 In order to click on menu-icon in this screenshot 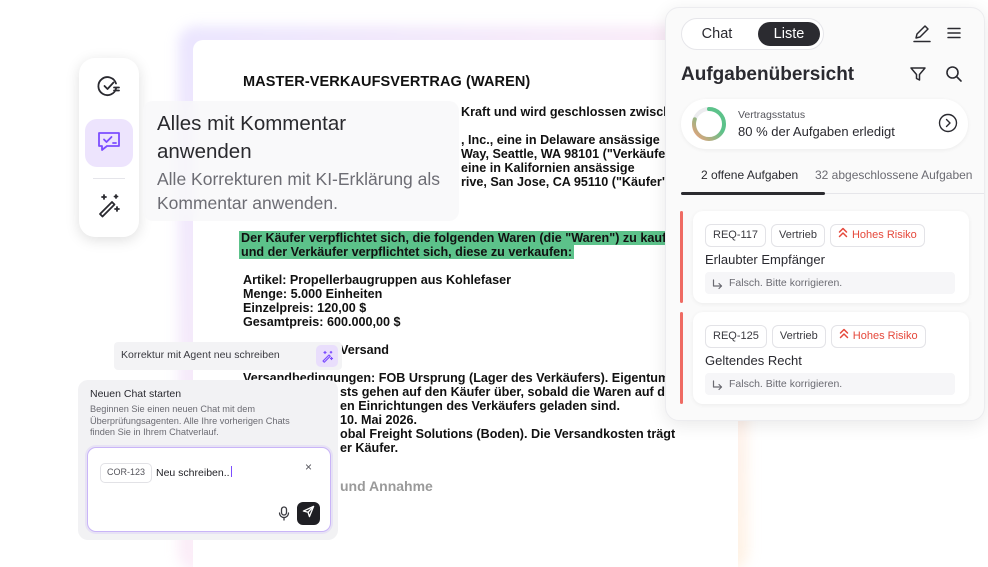, I will do `click(954, 33)`.